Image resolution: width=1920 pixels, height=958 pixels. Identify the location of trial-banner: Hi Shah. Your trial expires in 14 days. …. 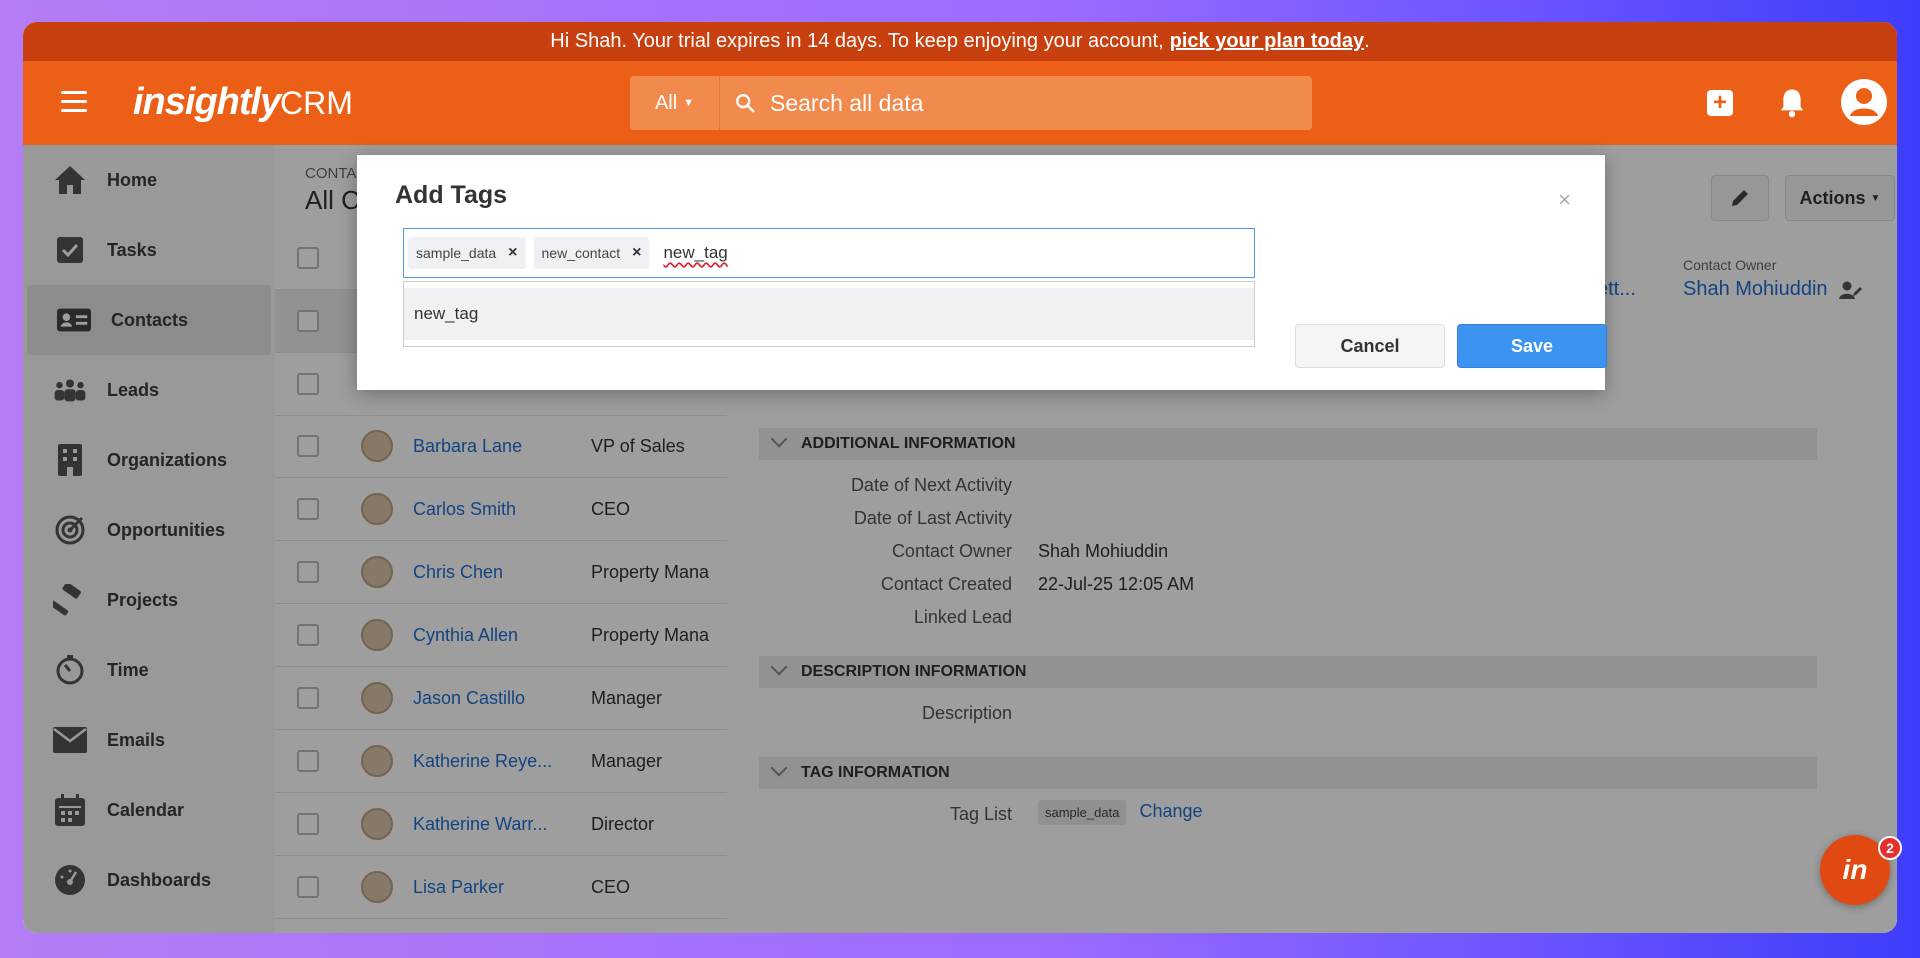
(960, 41).